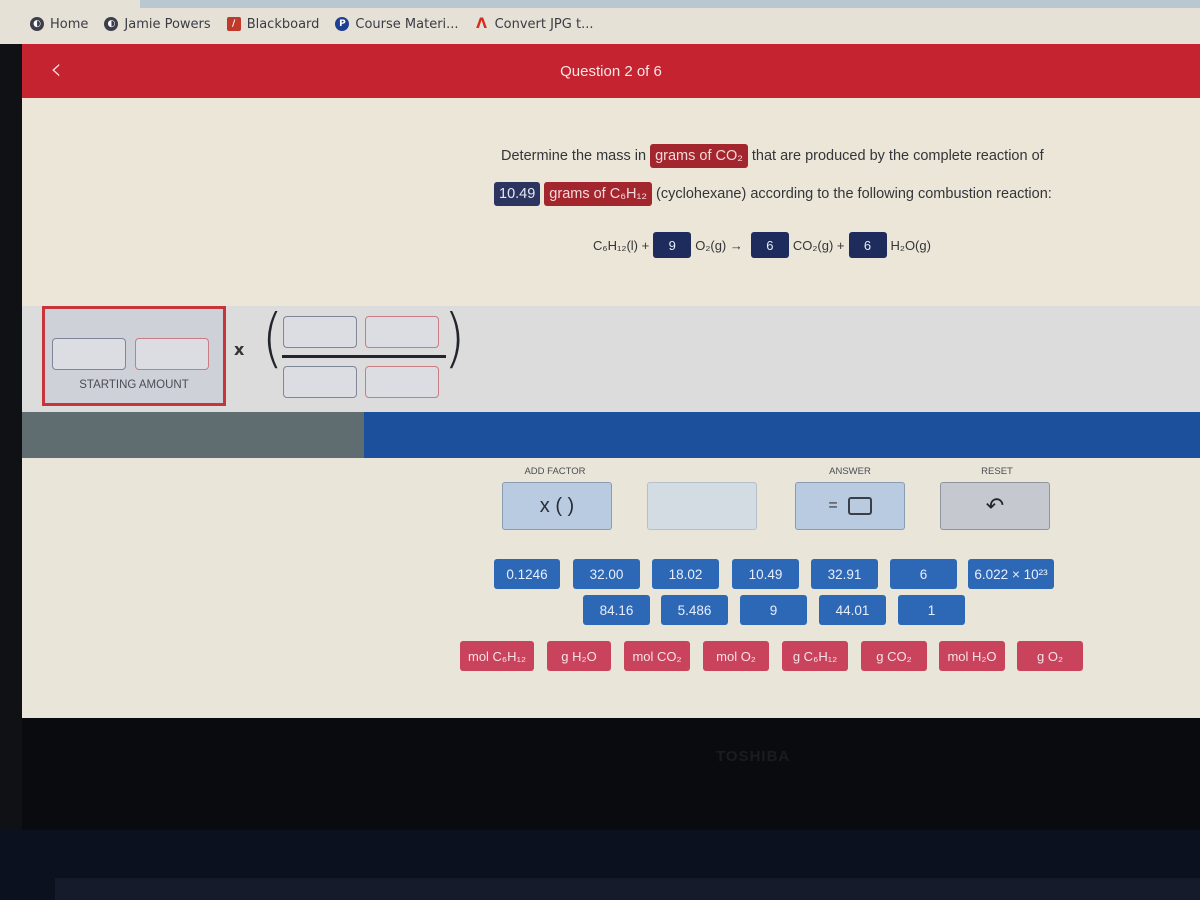  Describe the element at coordinates (972, 656) in the screenshot. I see `unit-tile: mol H₂O` at that location.